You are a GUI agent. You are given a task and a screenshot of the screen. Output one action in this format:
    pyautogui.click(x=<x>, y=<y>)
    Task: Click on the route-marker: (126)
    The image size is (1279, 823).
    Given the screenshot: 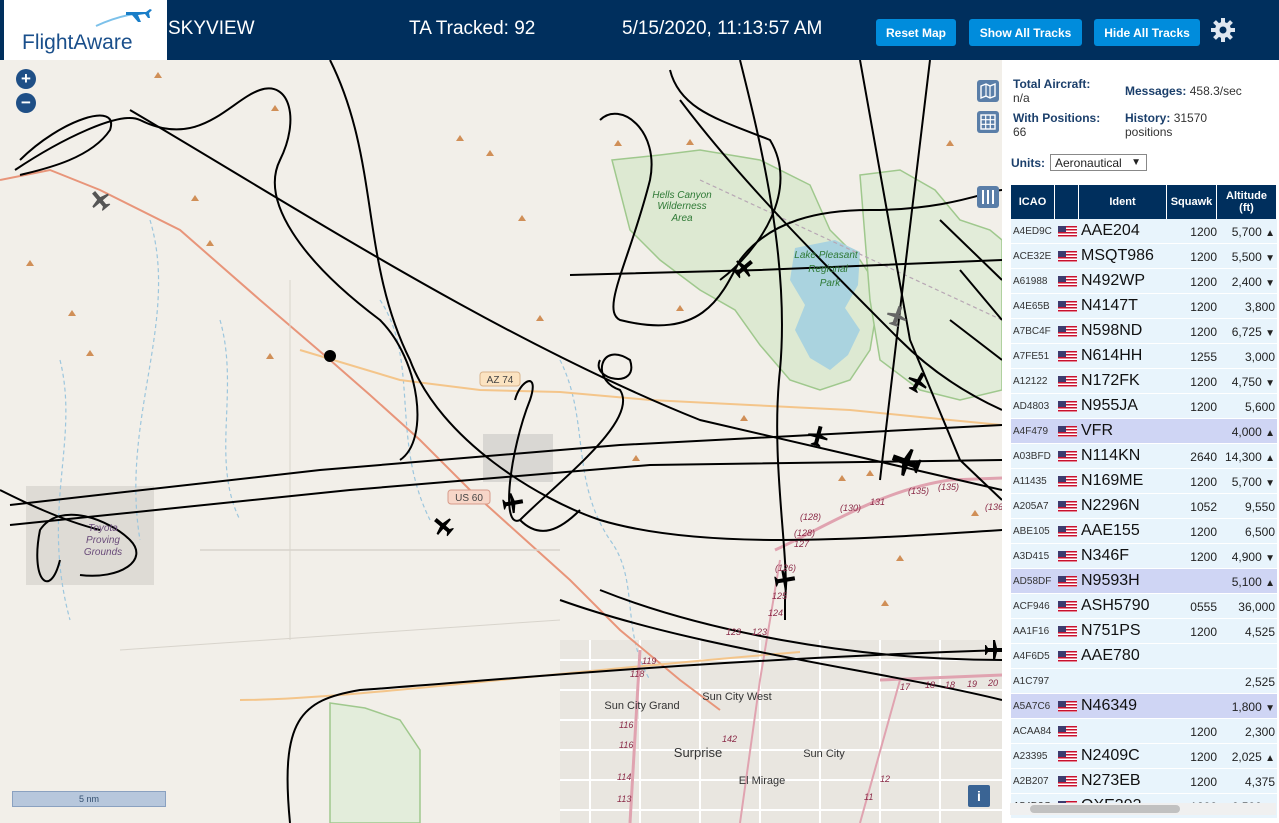 What is the action you would take?
    pyautogui.click(x=785, y=568)
    